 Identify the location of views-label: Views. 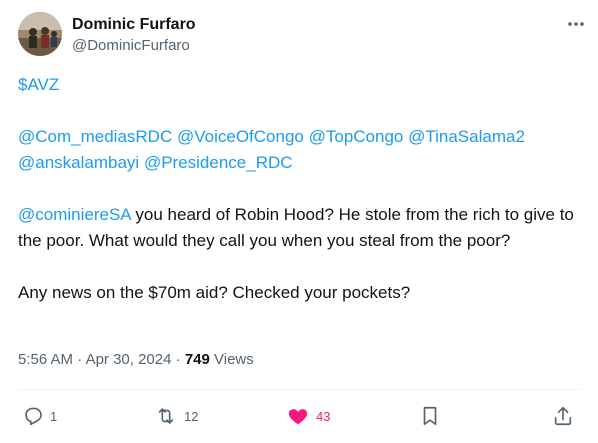
(234, 359).